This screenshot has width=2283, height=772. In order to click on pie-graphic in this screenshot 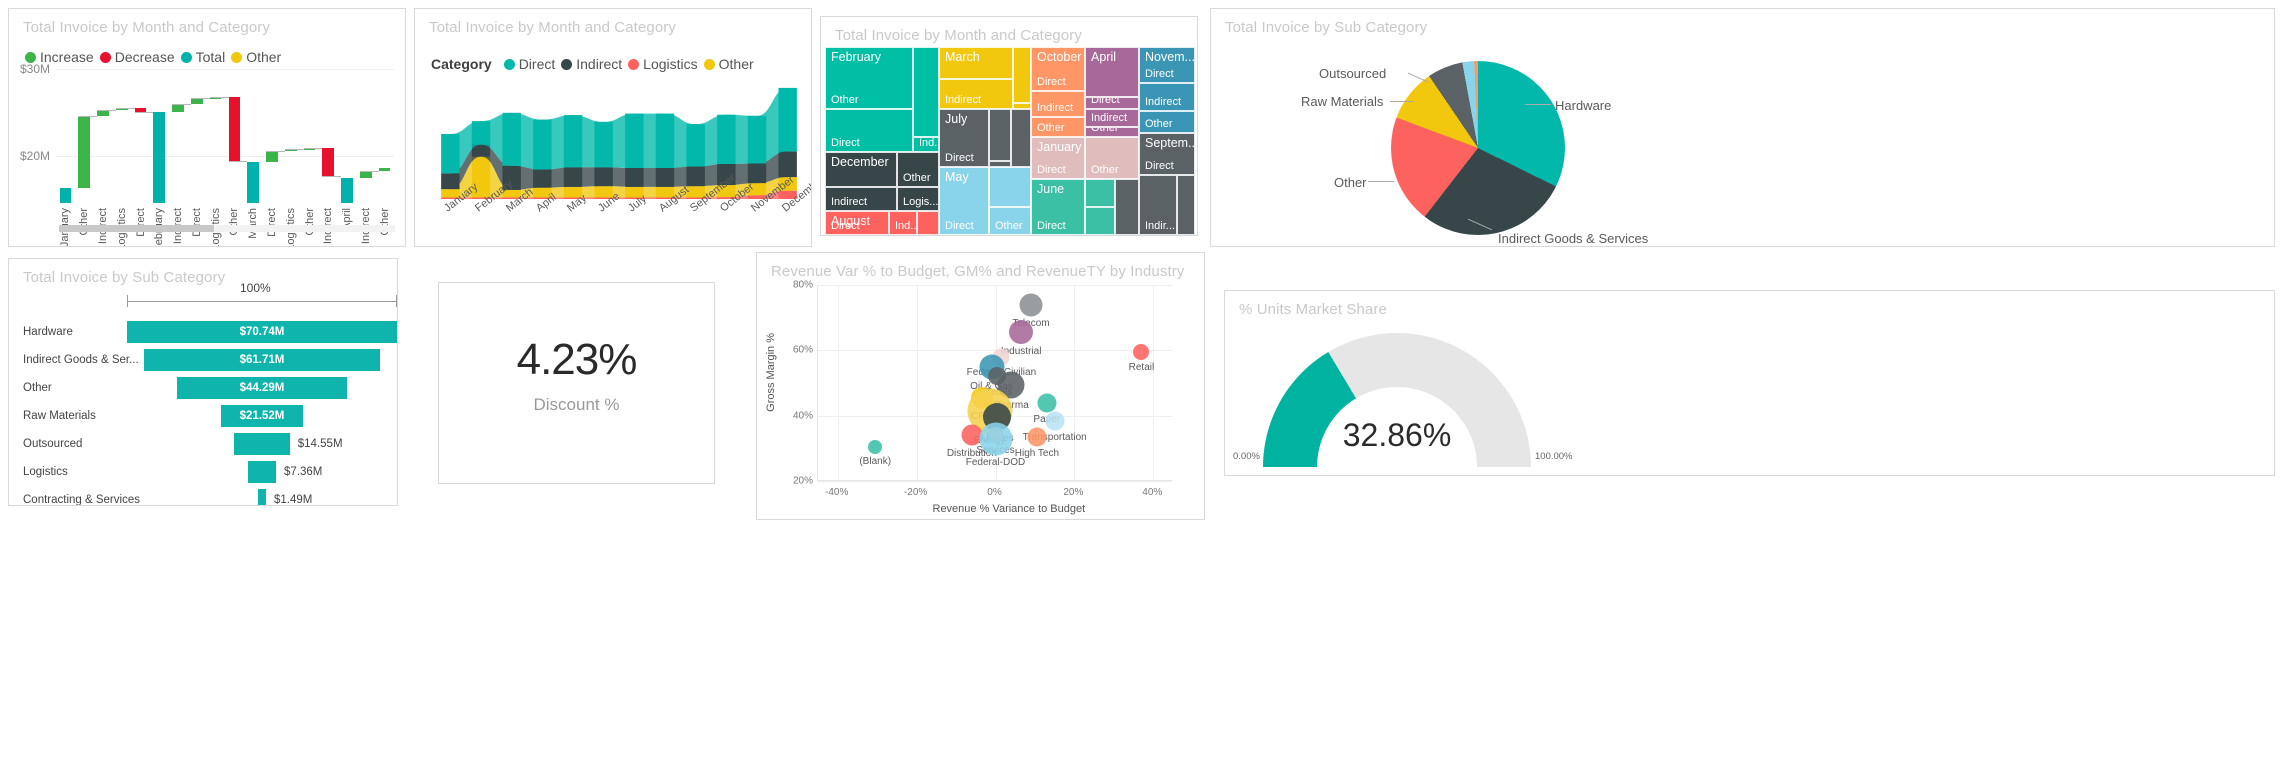, I will do `click(1478, 148)`.